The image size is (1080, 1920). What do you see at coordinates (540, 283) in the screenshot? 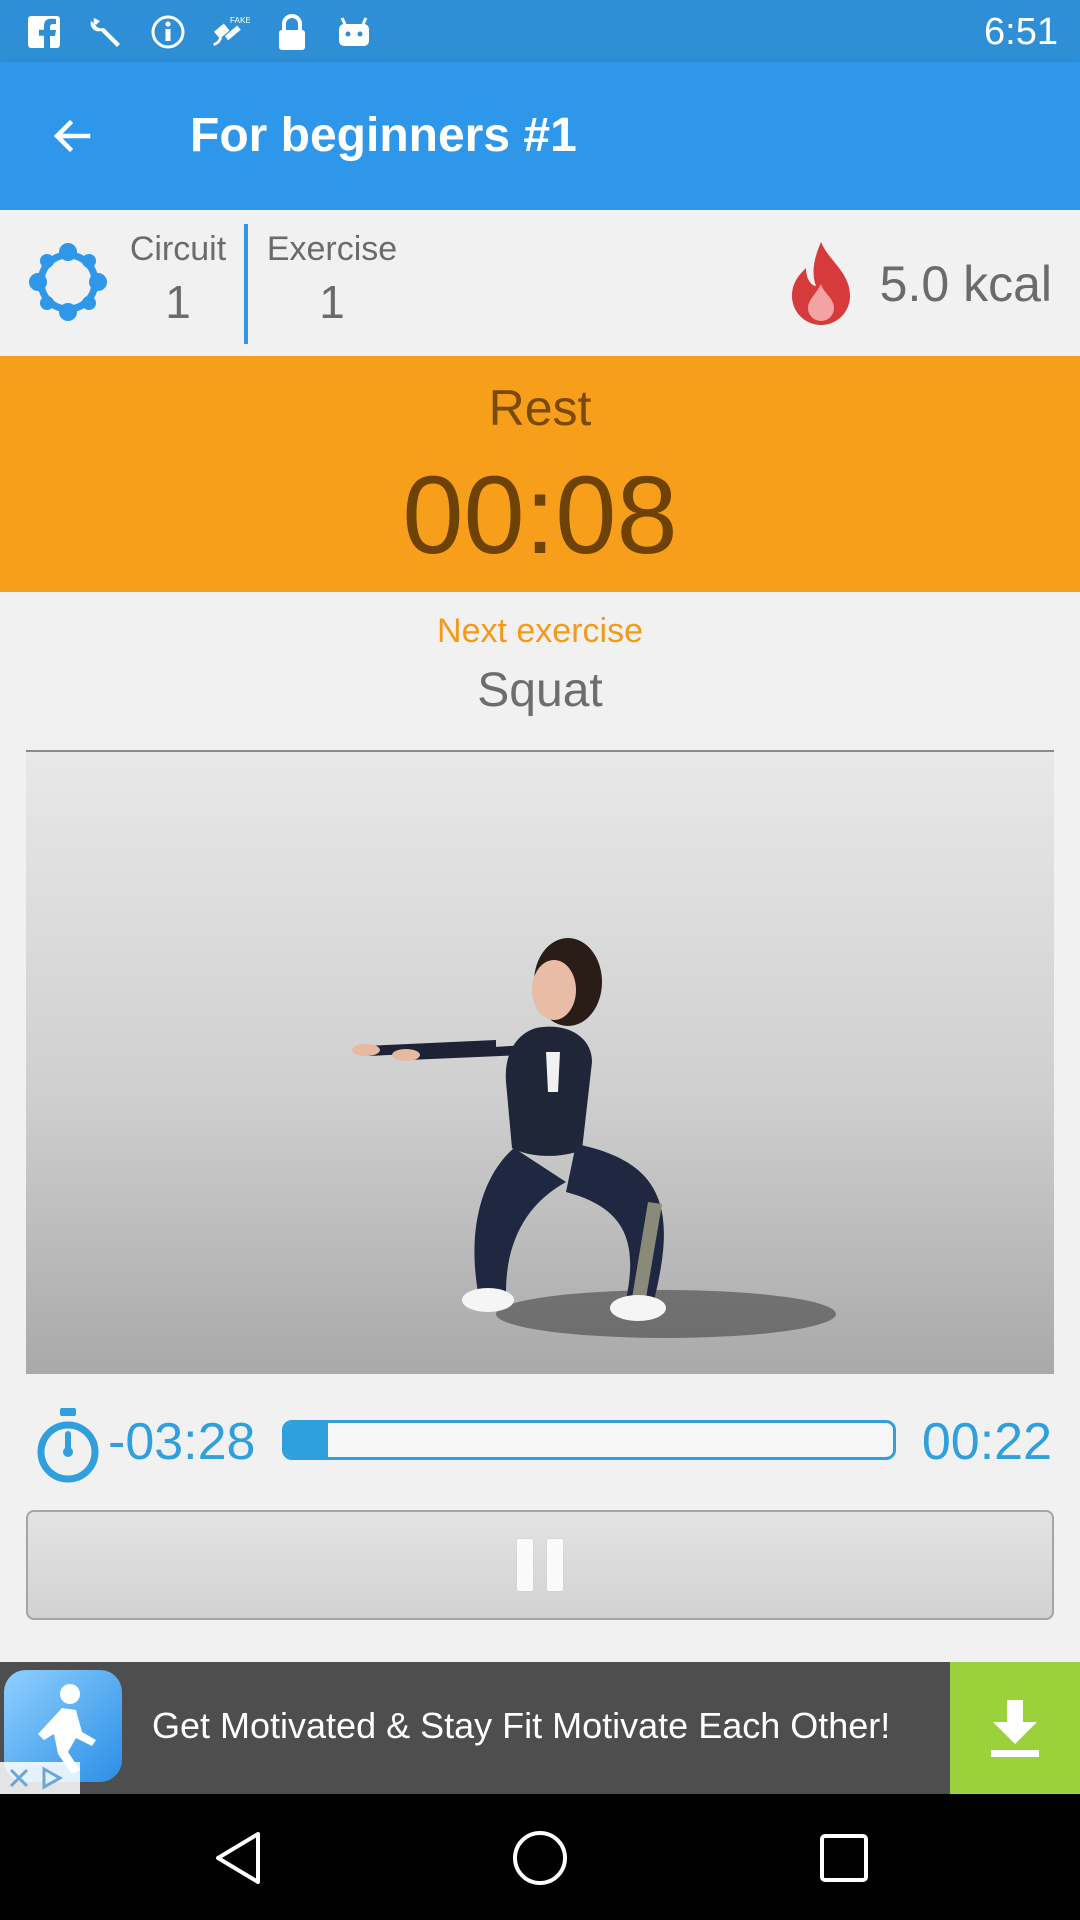
I see `workout-info: Circuit 1 Exercise 1 5.0 kcal` at bounding box center [540, 283].